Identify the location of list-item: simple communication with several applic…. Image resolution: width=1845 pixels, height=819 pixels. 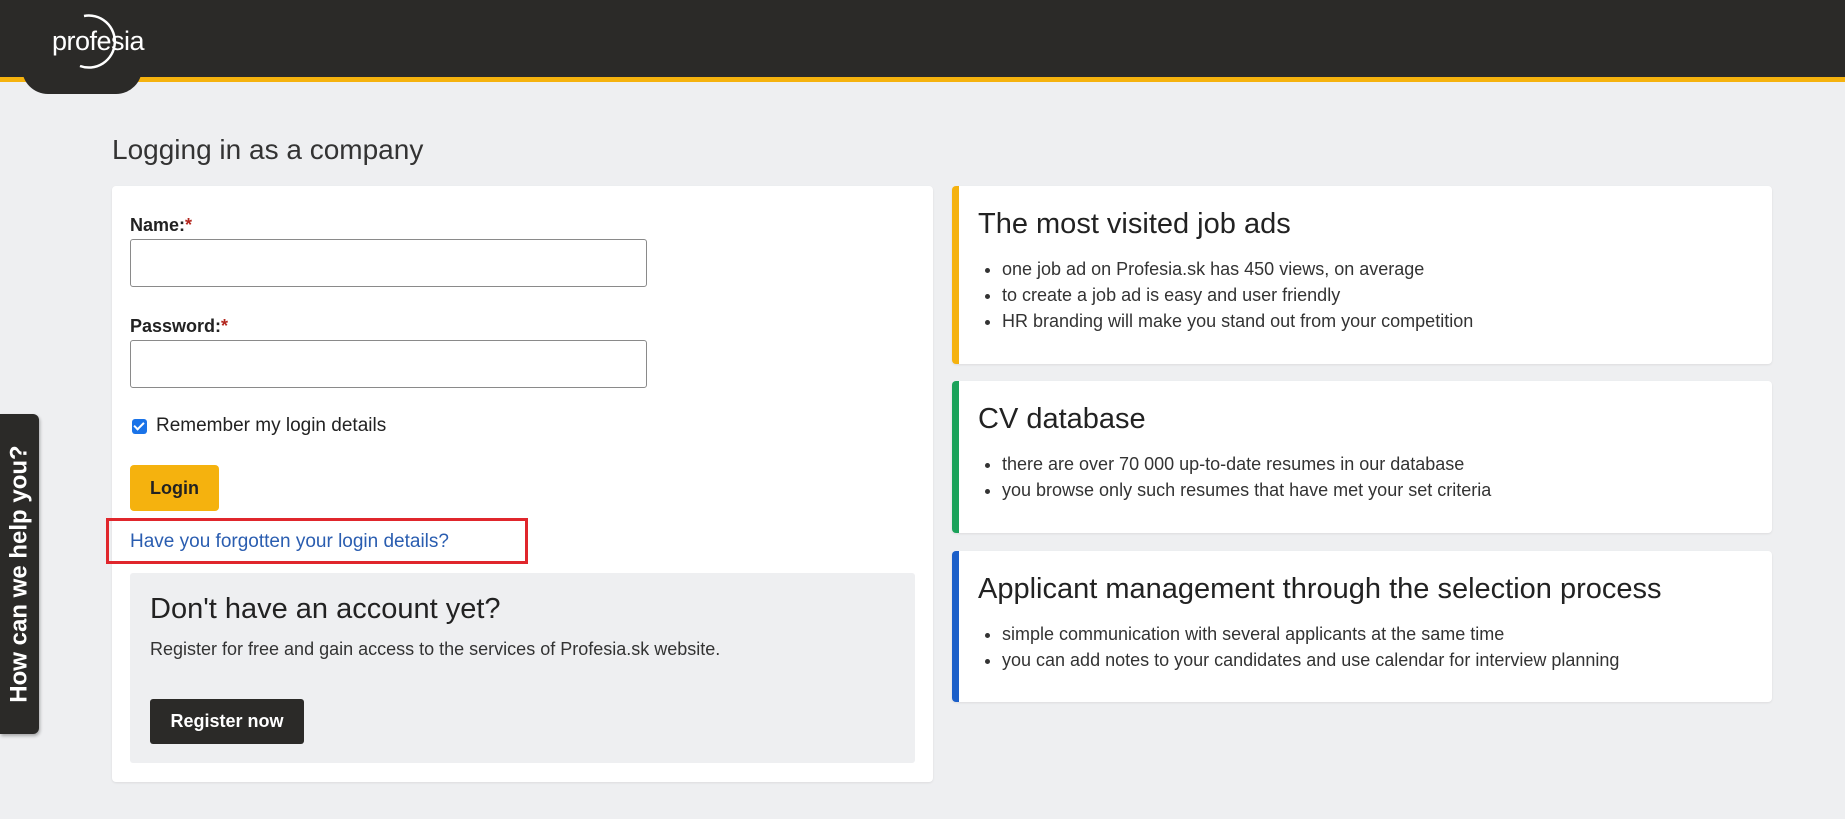
(1310, 634).